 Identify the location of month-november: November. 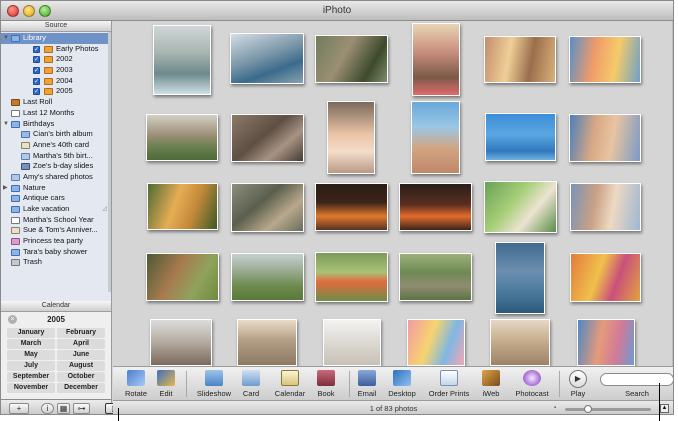
(31, 388).